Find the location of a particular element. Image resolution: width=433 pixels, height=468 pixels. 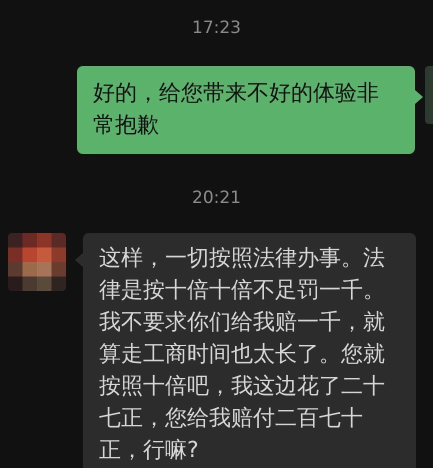

timestamp: 17:23 is located at coordinates (216, 28).